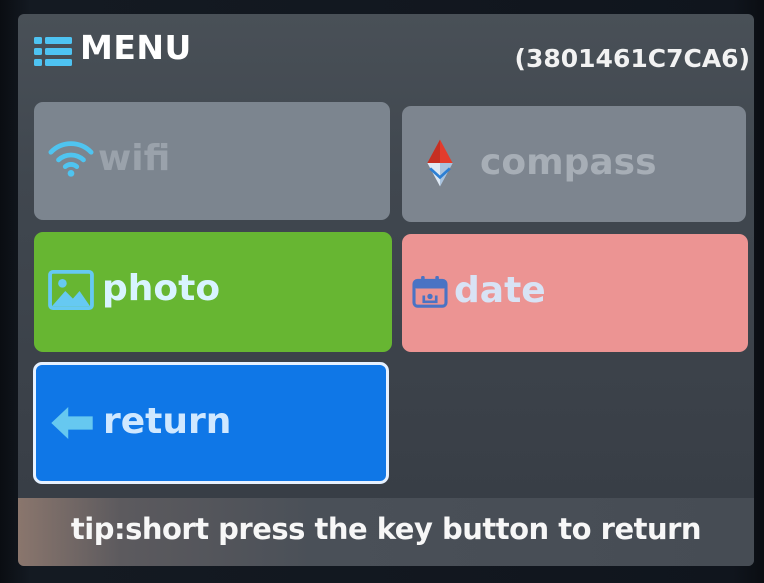 The width and height of the screenshot is (764, 583). Describe the element at coordinates (161, 288) in the screenshot. I see `photo-label: photo` at that location.